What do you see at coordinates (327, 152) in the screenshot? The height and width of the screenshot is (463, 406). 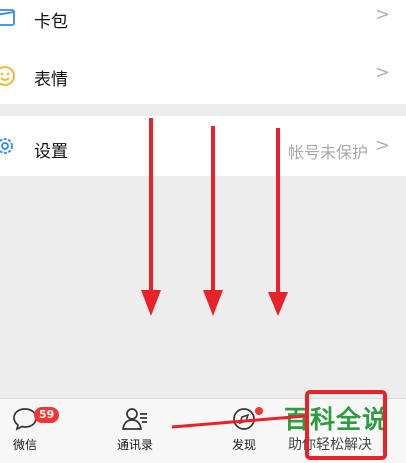 I see `account-protection-status: 帐号未保护` at bounding box center [327, 152].